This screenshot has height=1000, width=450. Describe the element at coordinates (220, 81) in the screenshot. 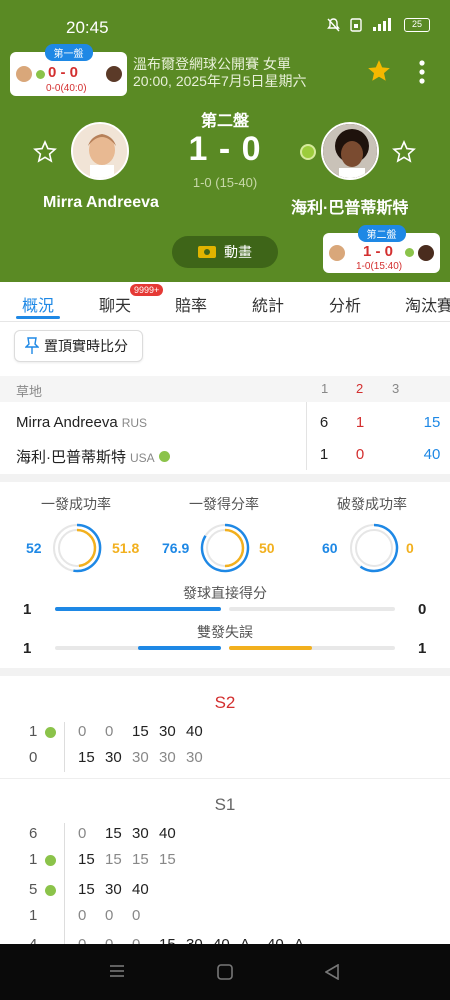

I see `match-datetime: 20:00, 2025年7月5日星期六` at that location.